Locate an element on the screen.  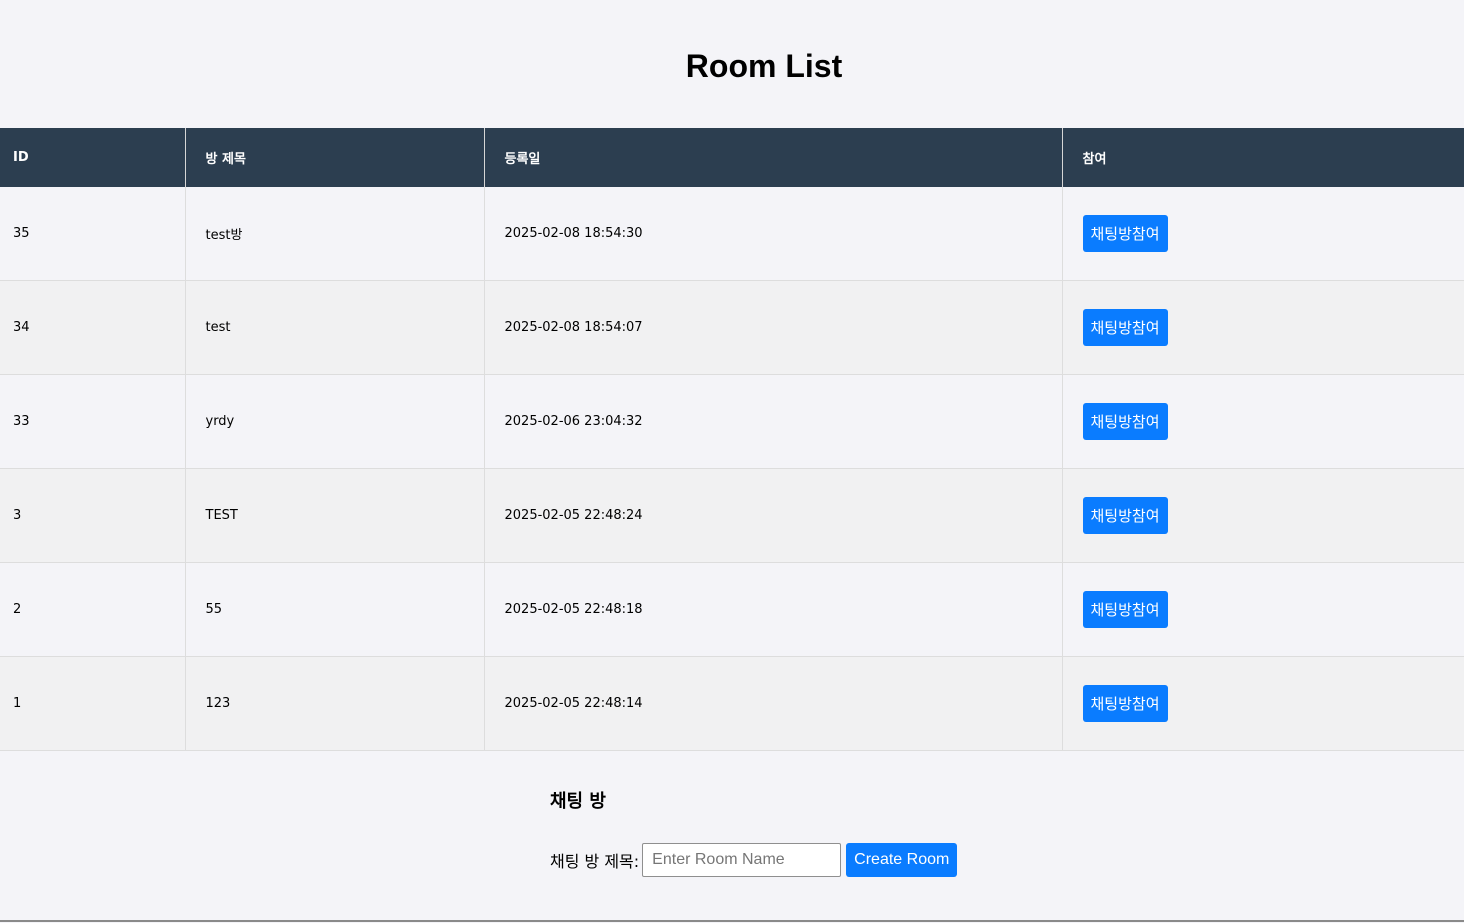
create-room-form: 채팅 방 제목: Create Room is located at coordinates (754, 860).